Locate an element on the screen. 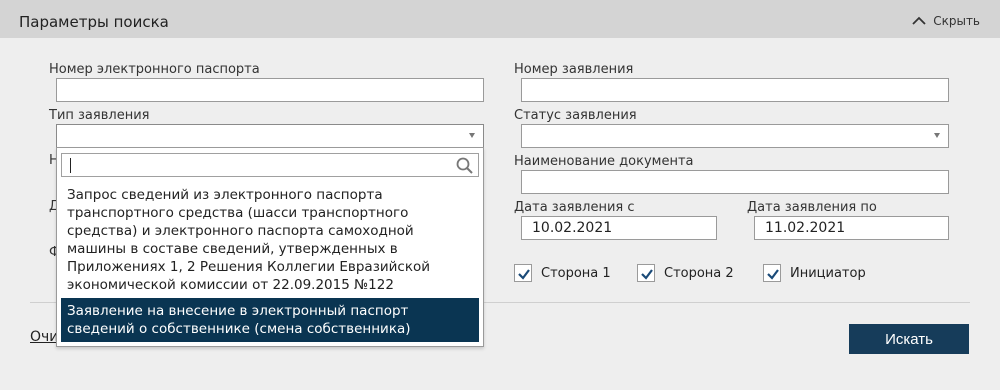 This screenshot has height=390, width=1000. hide-toggle: Скрыть is located at coordinates (945, 21).